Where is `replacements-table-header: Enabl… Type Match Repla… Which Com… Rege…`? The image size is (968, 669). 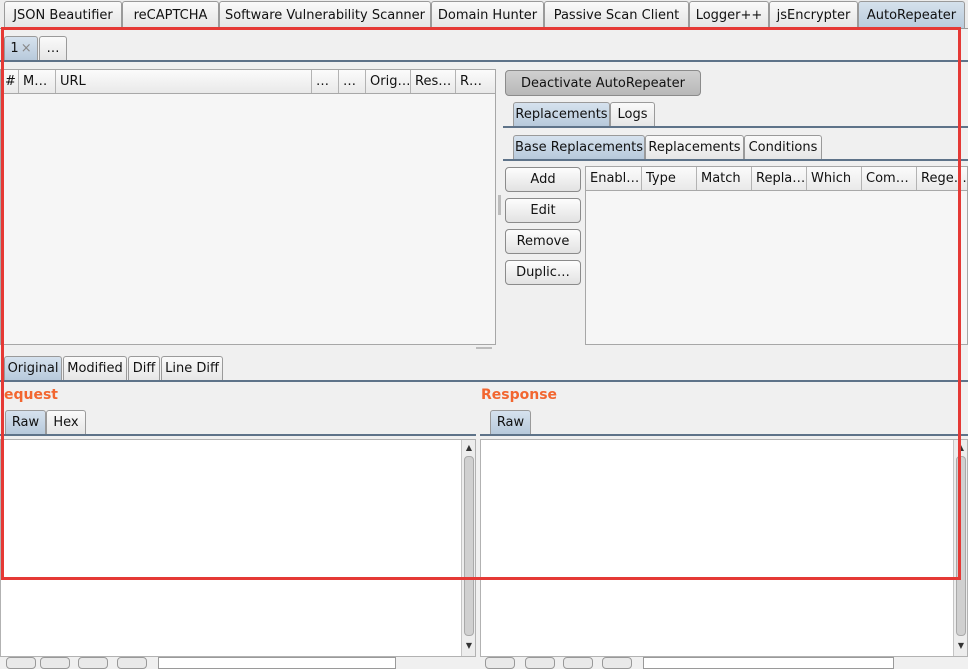
replacements-table-header: Enabl… Type Match Repla… Which Com… Rege… is located at coordinates (776, 179).